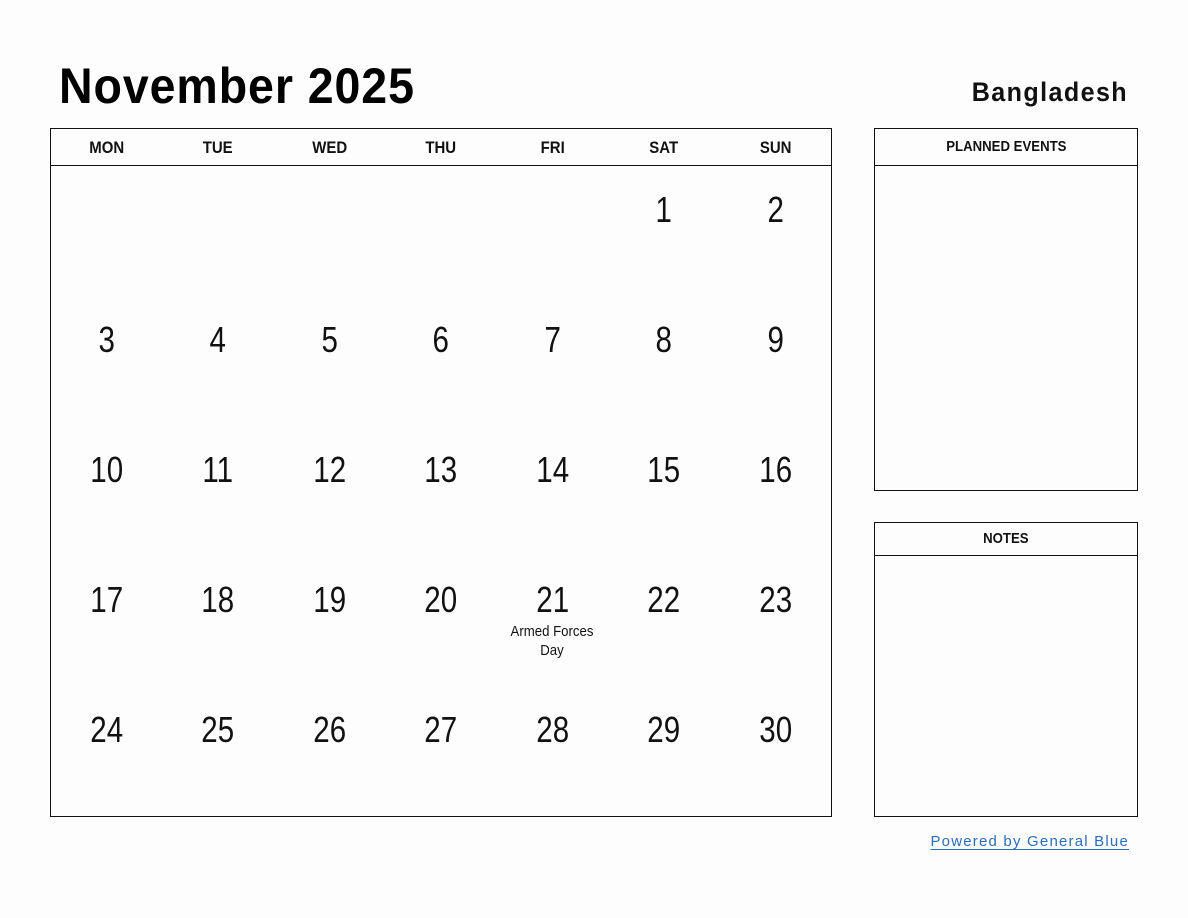 This screenshot has width=1188, height=918. What do you see at coordinates (664, 209) in the screenshot?
I see `day-number: 1` at bounding box center [664, 209].